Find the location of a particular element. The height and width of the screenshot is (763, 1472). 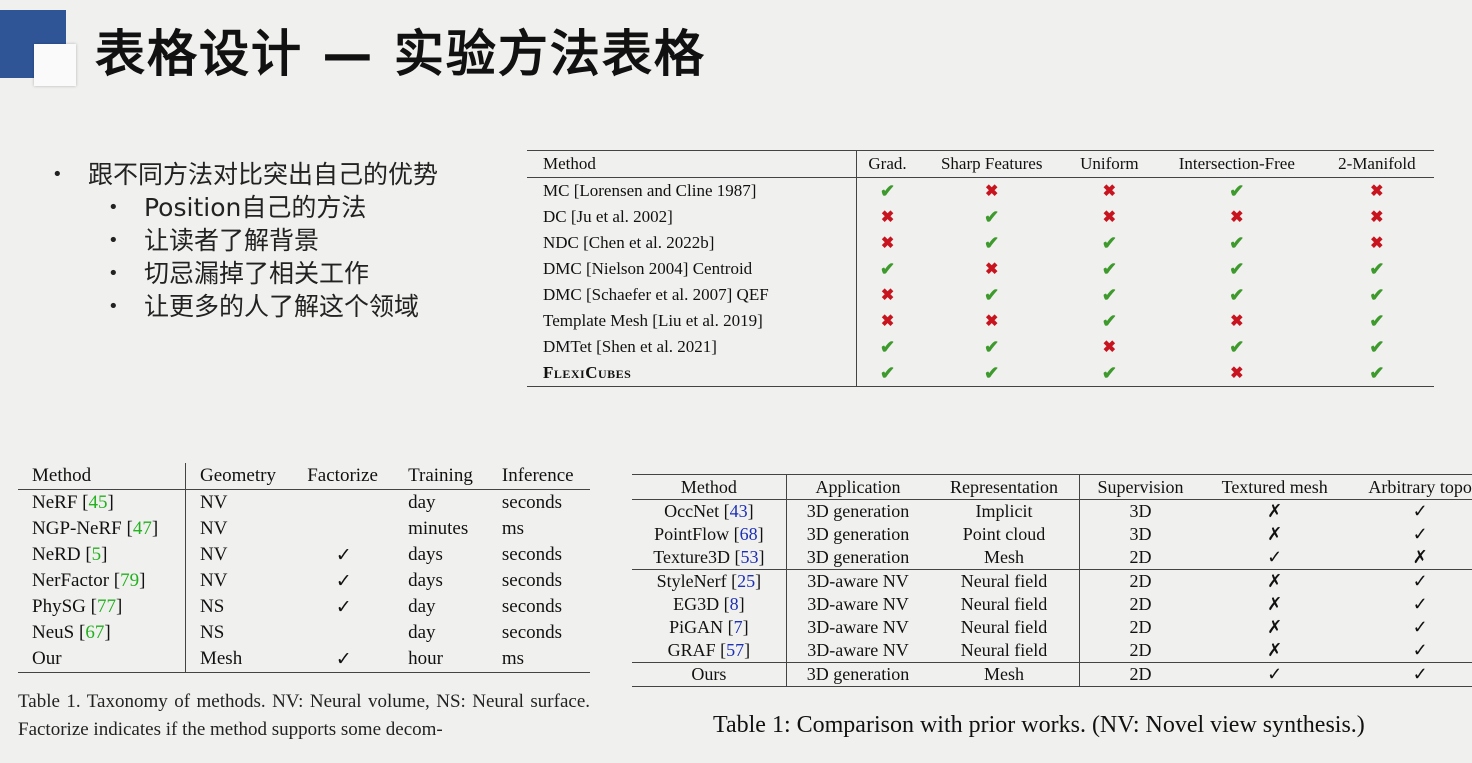

geometry-value: NV is located at coordinates (213, 528).